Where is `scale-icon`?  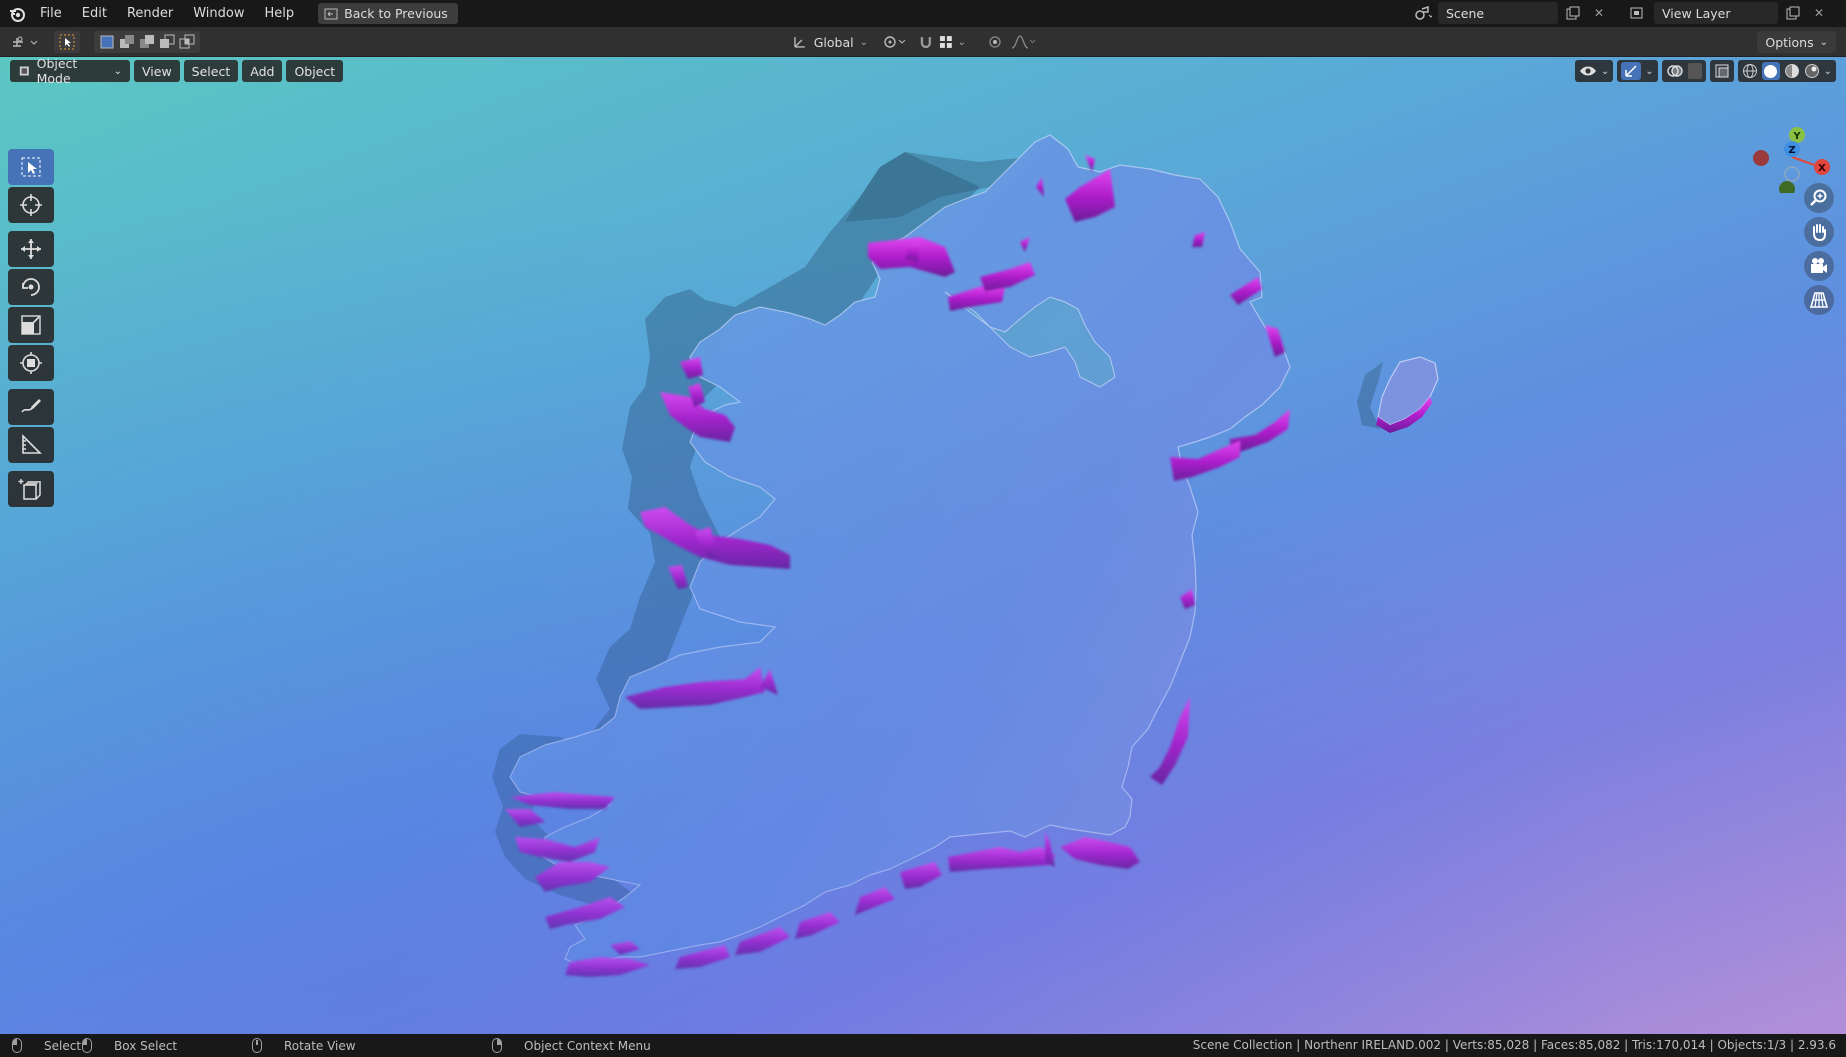
scale-icon is located at coordinates (31, 325).